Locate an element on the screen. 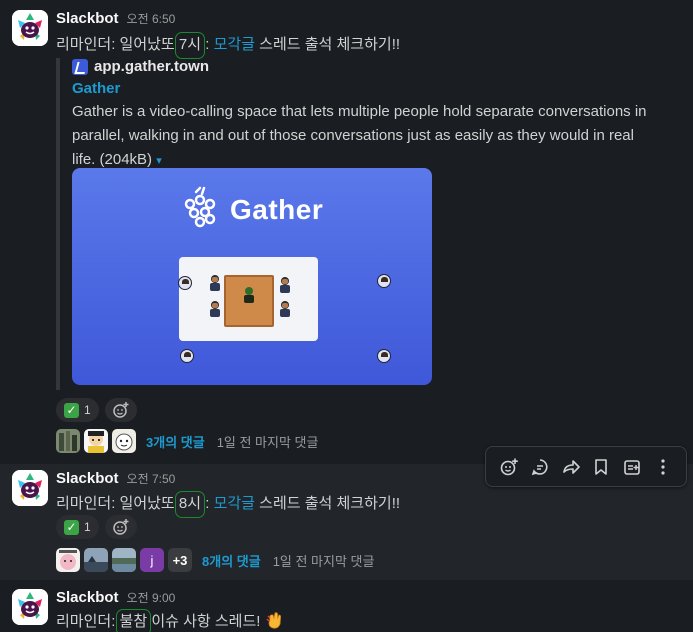  more-participants: +3 is located at coordinates (180, 560).